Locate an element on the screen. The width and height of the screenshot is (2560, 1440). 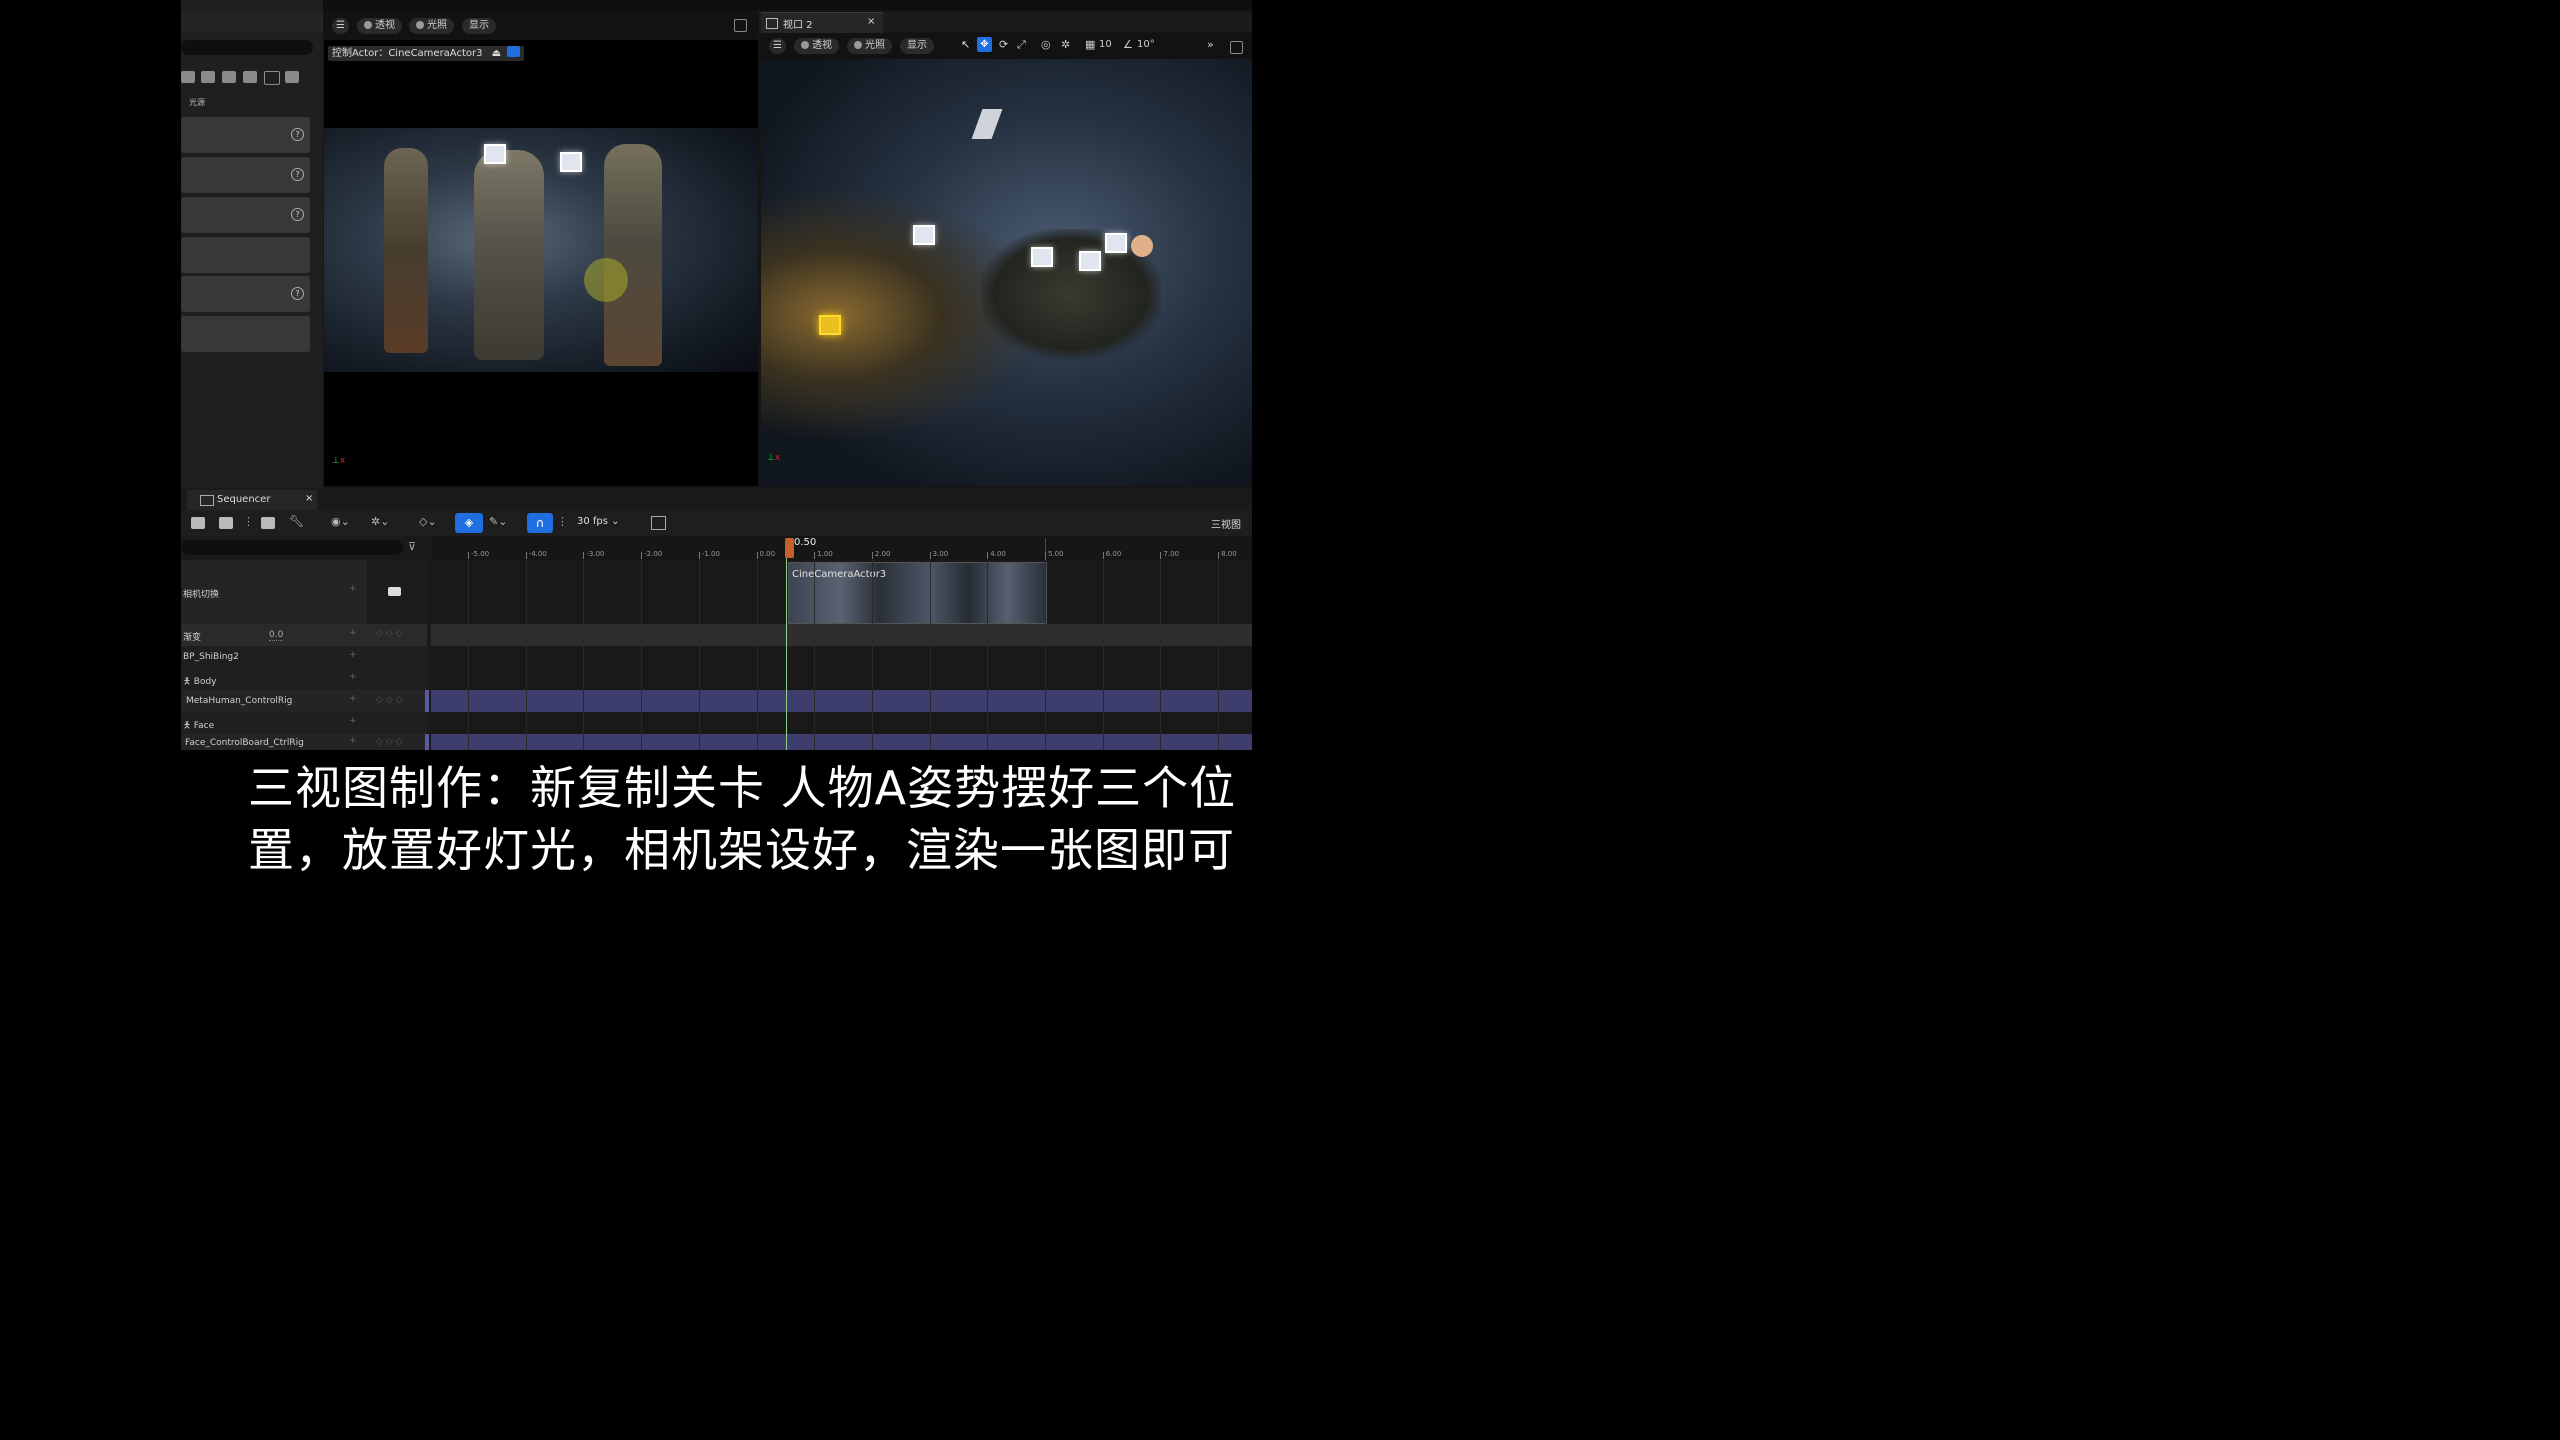
eject-icon: ⏏ is located at coordinates (496, 53).